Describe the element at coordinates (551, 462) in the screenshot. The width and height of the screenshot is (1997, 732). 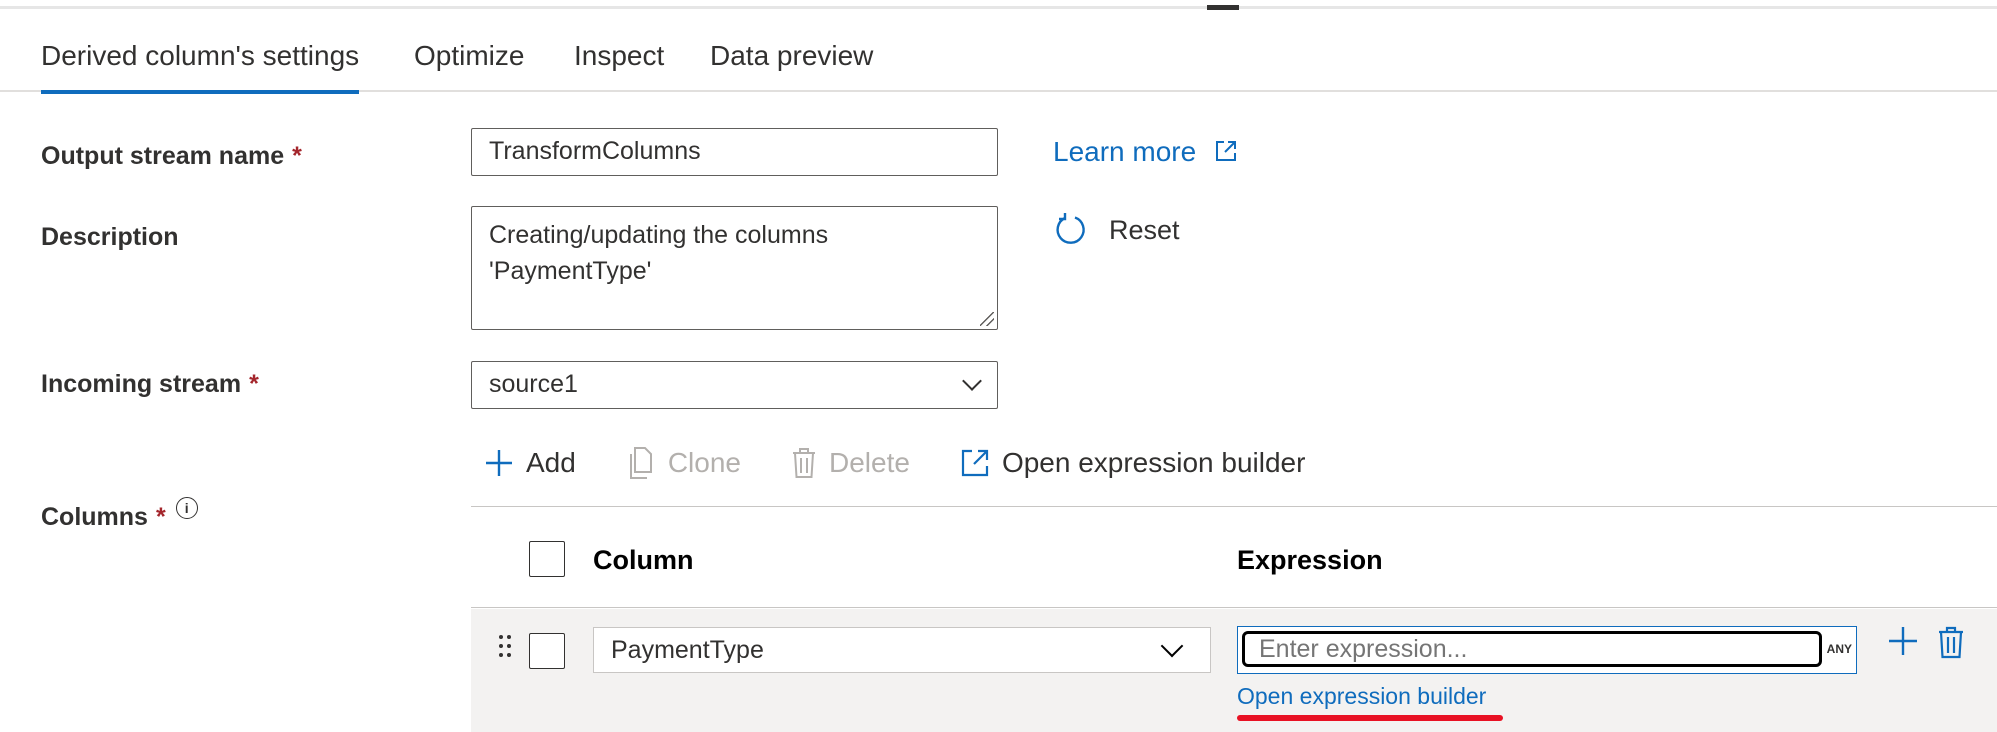
I see `add-label: Add` at that location.